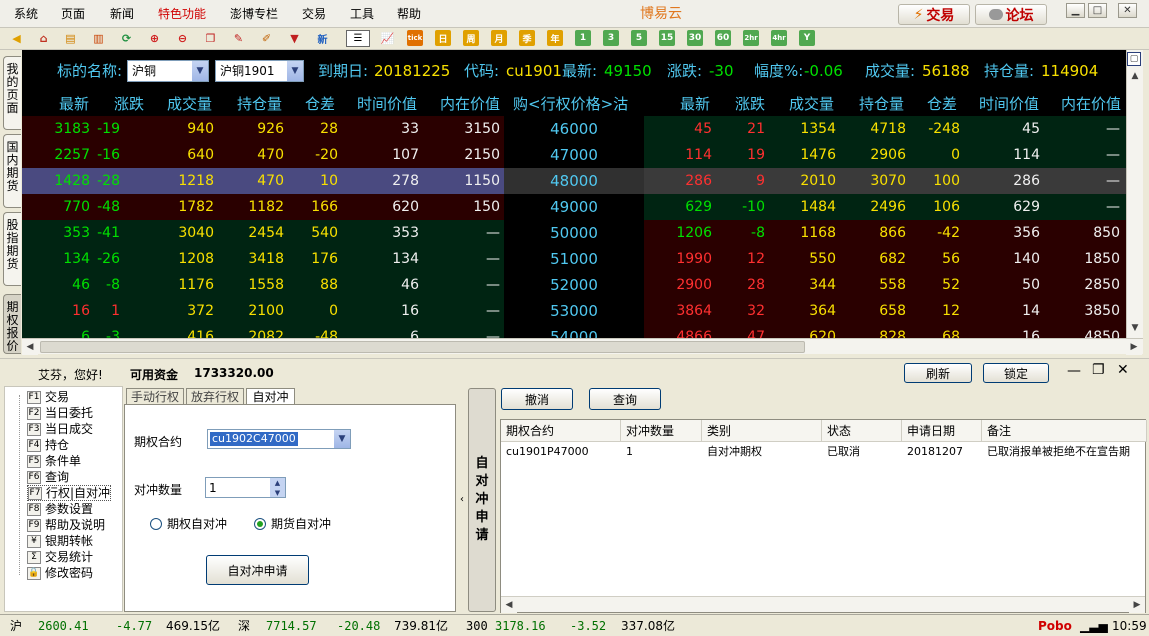  Describe the element at coordinates (48, 477) in the screenshot. I see `nav-item: F6 查询` at that location.